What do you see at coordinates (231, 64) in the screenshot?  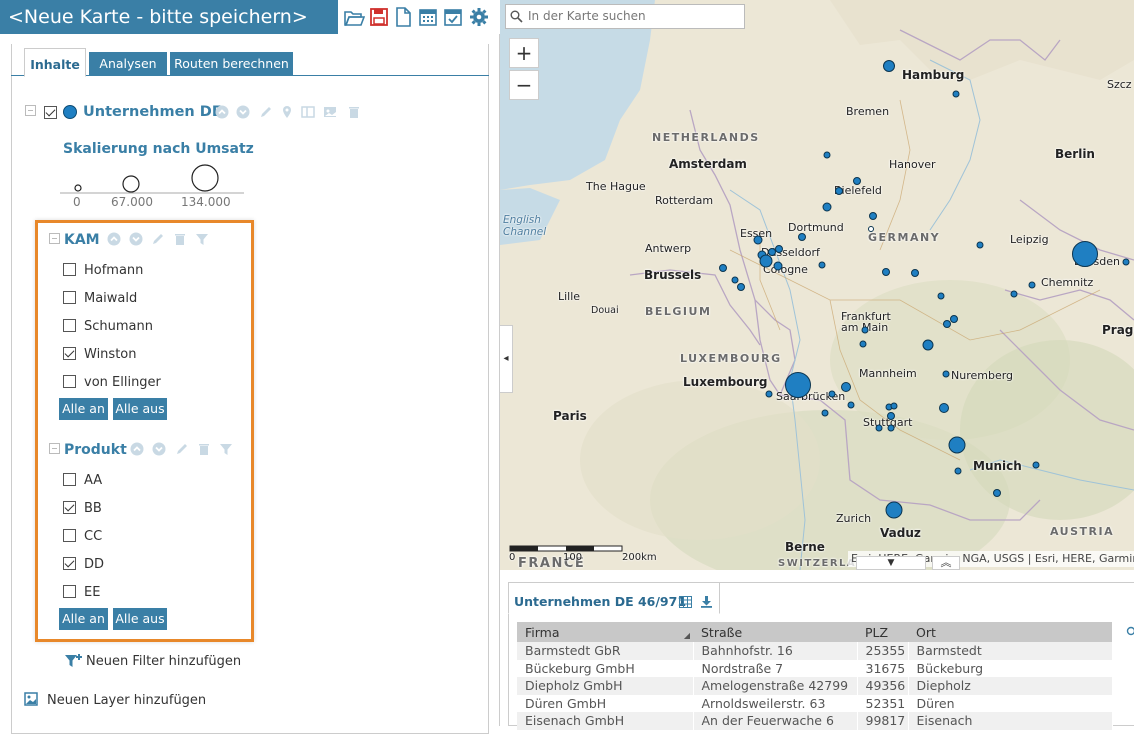 I see `tab-routen-berechnen: Routen berechnen` at bounding box center [231, 64].